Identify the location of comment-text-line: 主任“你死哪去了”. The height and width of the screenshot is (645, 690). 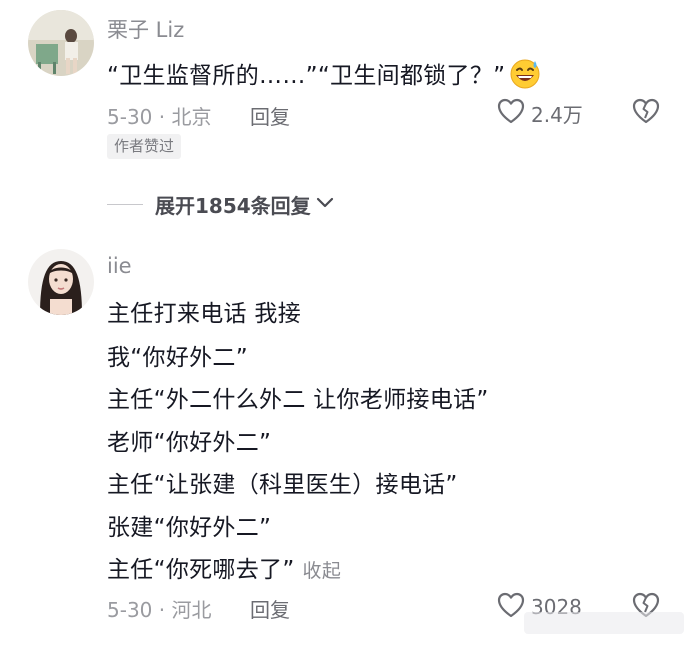
(201, 570).